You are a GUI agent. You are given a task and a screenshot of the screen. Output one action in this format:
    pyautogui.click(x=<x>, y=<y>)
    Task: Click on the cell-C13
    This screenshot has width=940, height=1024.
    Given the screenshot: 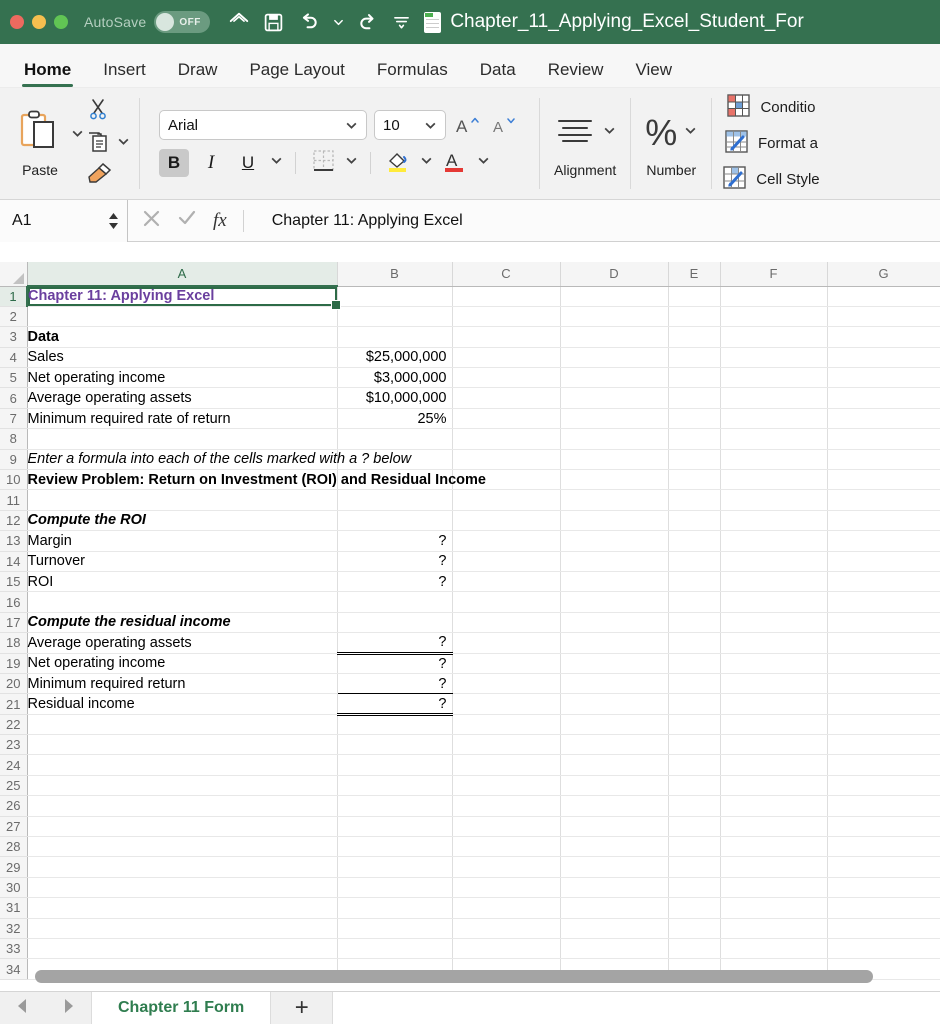 What is the action you would take?
    pyautogui.click(x=506, y=541)
    